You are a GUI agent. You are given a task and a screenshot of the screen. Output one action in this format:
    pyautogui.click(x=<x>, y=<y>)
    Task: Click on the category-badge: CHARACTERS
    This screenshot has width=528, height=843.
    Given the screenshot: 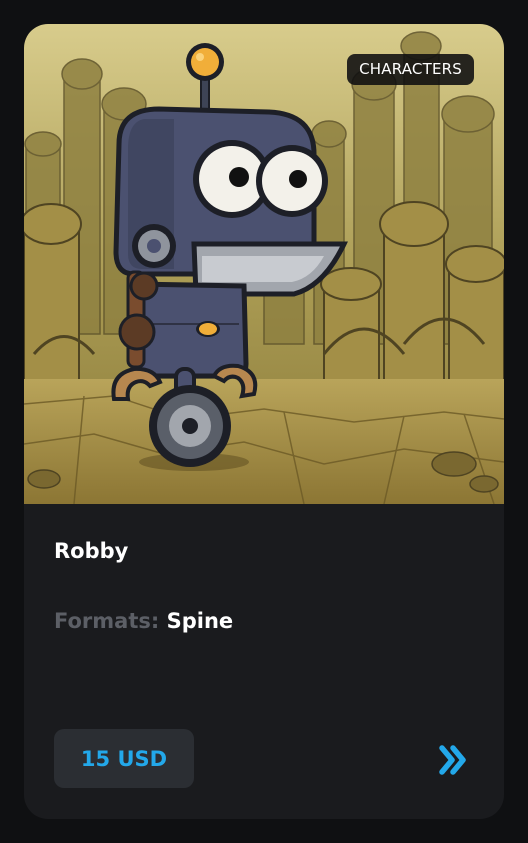 What is the action you would take?
    pyautogui.click(x=410, y=69)
    